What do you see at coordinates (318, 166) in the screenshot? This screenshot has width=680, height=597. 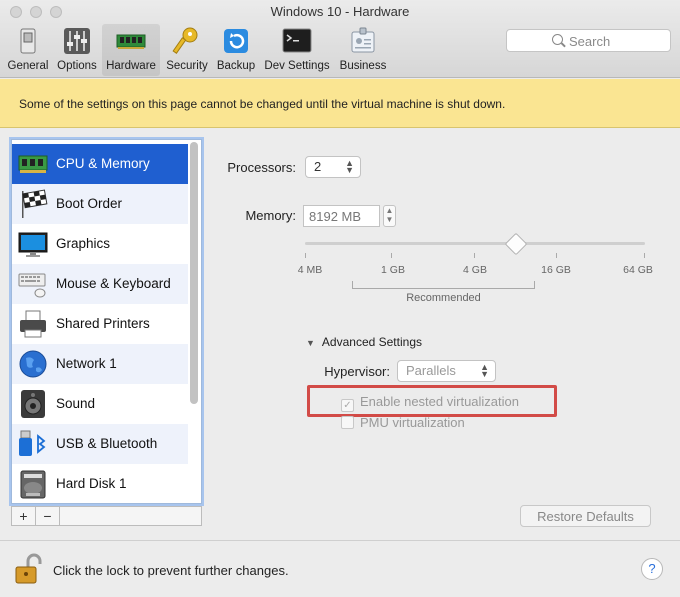 I see `processors-value: 2` at bounding box center [318, 166].